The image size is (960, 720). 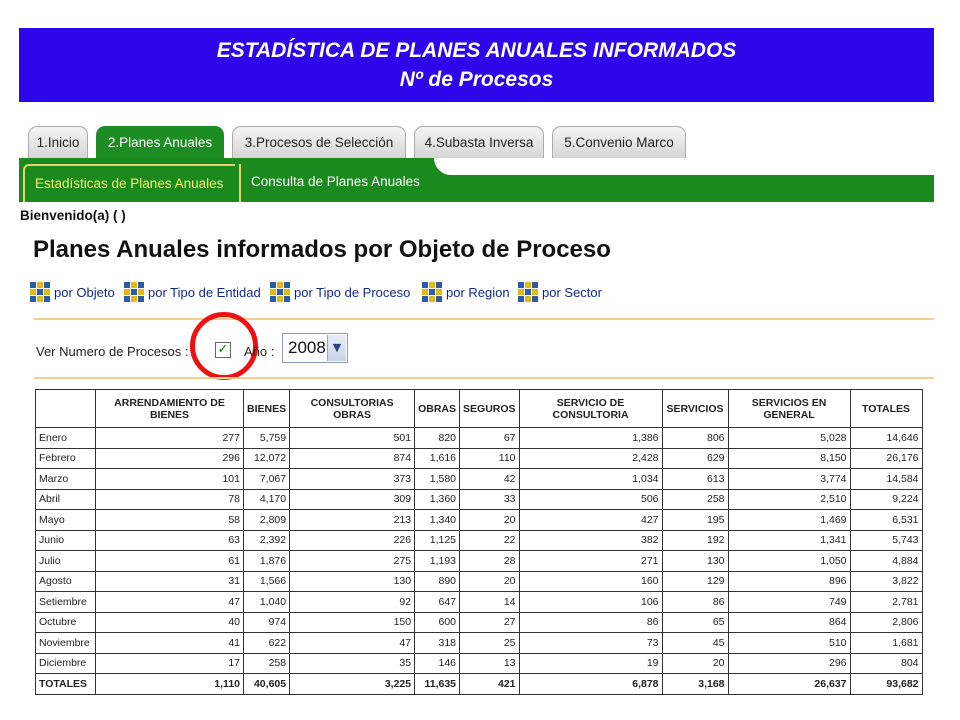 I want to click on col-header: CONSULTORIAS OBRAS, so click(x=352, y=408).